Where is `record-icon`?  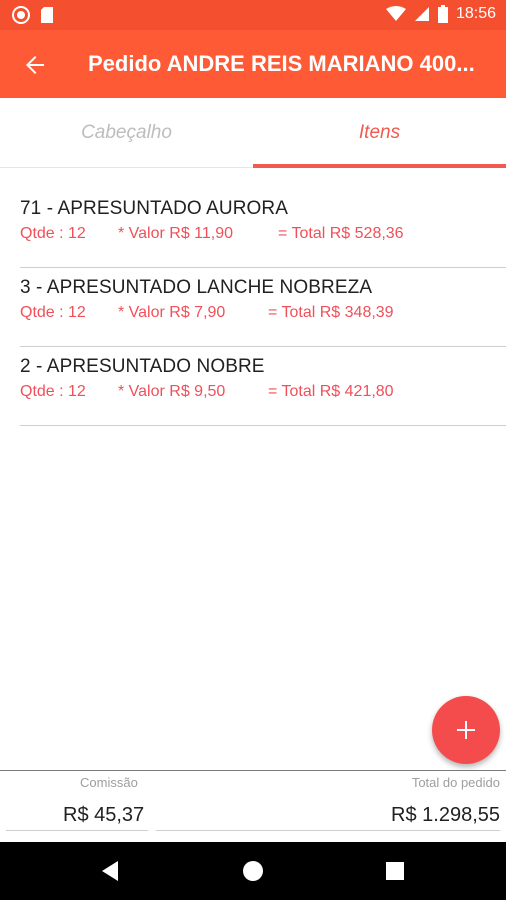 record-icon is located at coordinates (21, 15).